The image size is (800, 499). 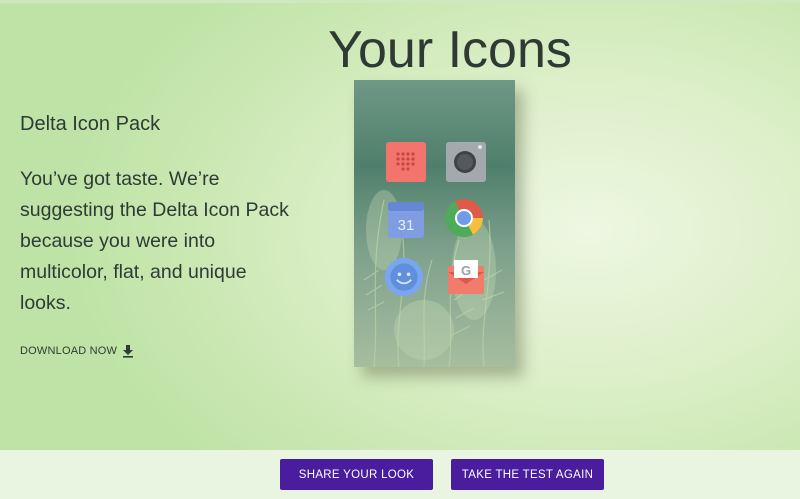 I want to click on calendar-date: 31, so click(x=406, y=225).